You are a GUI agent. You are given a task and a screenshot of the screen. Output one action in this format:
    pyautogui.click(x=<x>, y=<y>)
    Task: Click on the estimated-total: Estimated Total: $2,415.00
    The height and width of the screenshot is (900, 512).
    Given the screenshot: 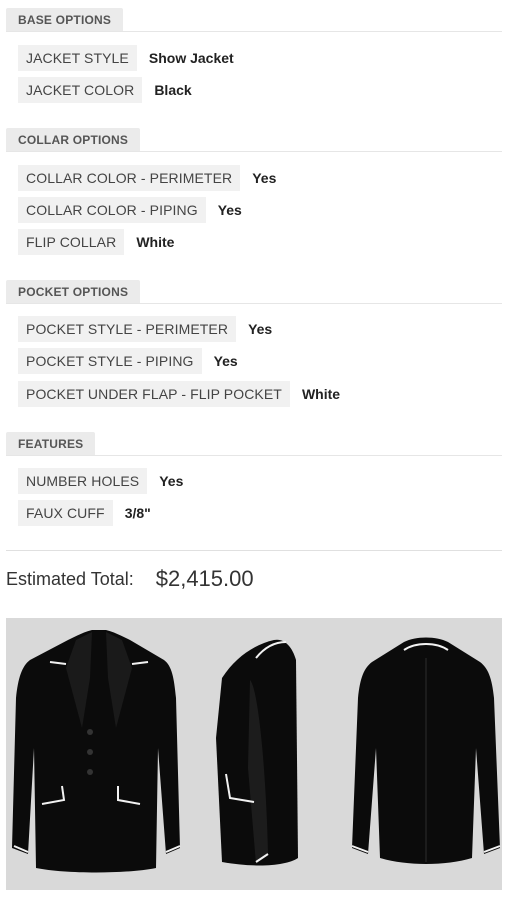 What is the action you would take?
    pyautogui.click(x=130, y=579)
    